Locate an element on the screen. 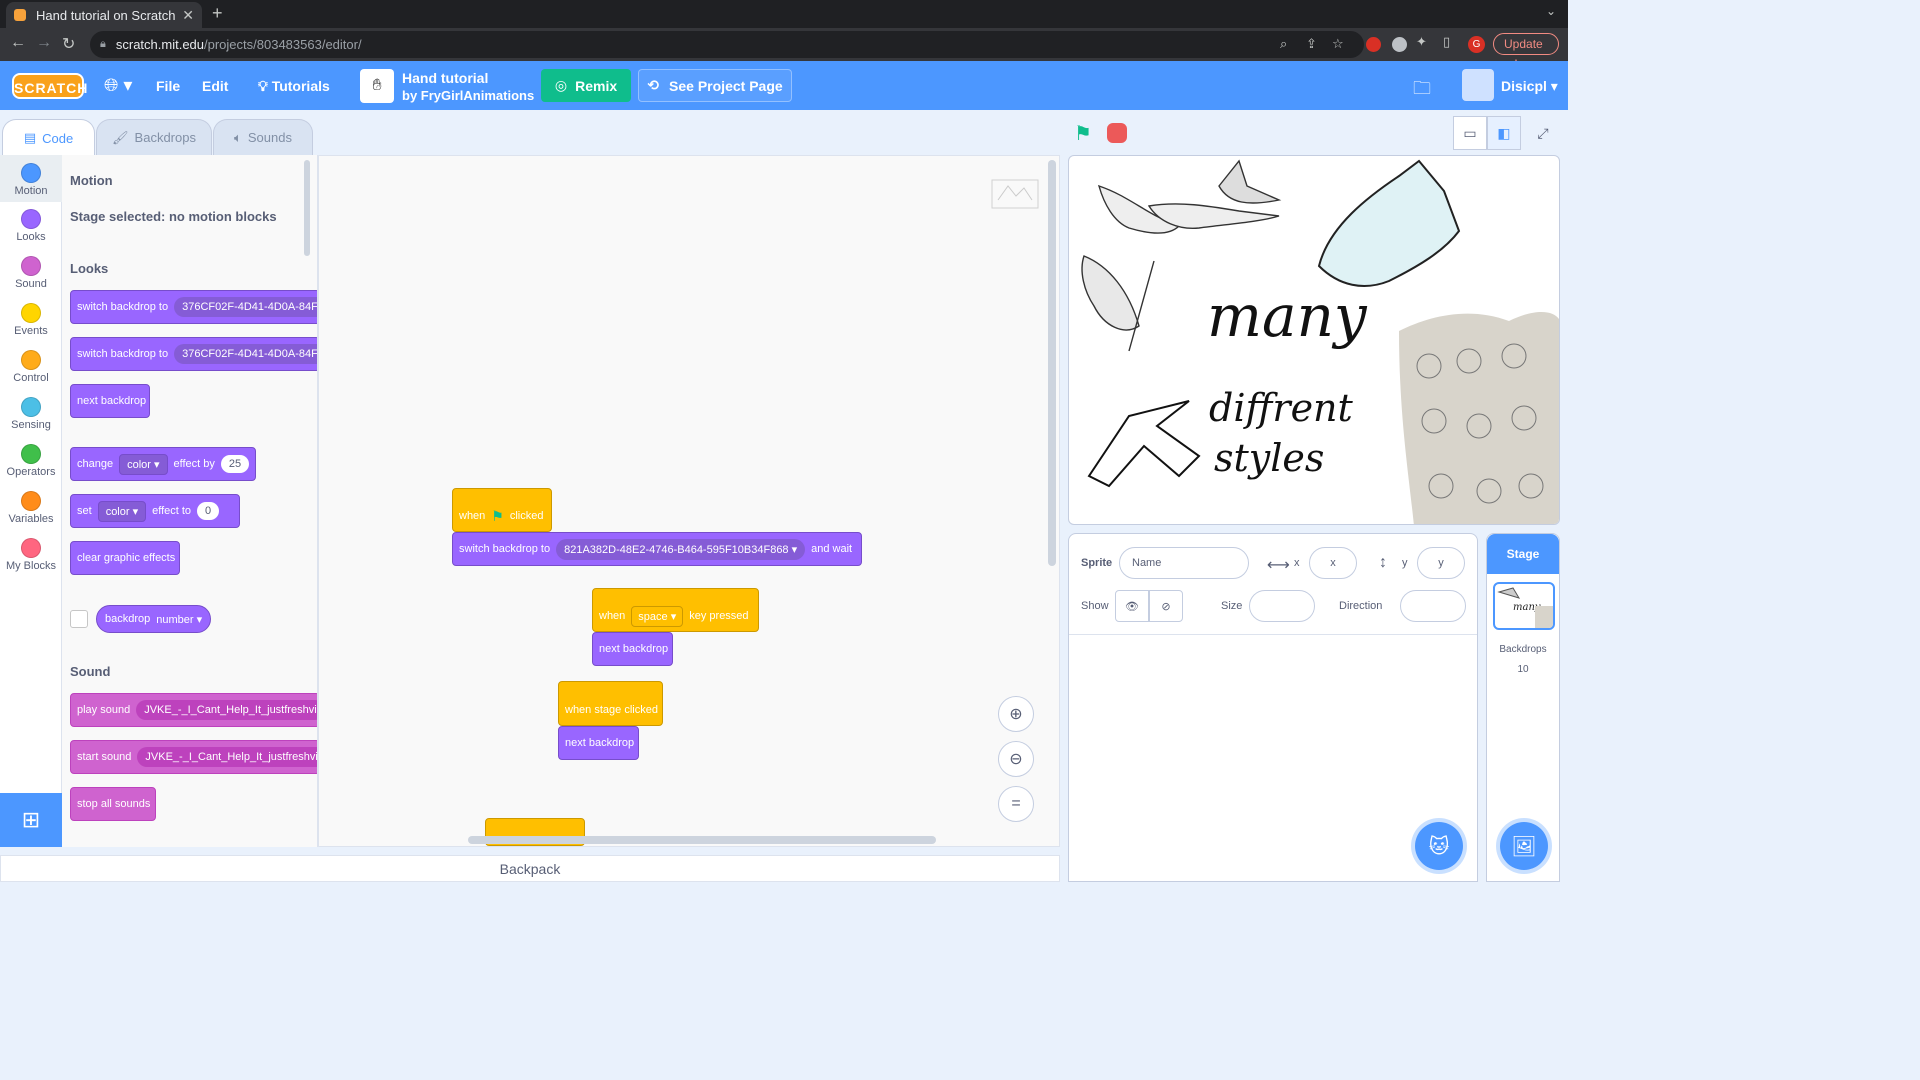 The height and width of the screenshot is (1080, 1920). script-area-vscrollbar is located at coordinates (1052, 363).